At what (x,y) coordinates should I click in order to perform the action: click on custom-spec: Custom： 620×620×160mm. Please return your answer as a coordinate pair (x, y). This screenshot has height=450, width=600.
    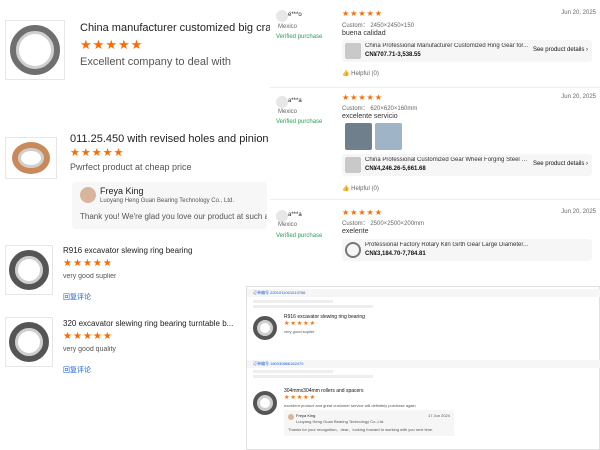
    Looking at the image, I should click on (380, 109).